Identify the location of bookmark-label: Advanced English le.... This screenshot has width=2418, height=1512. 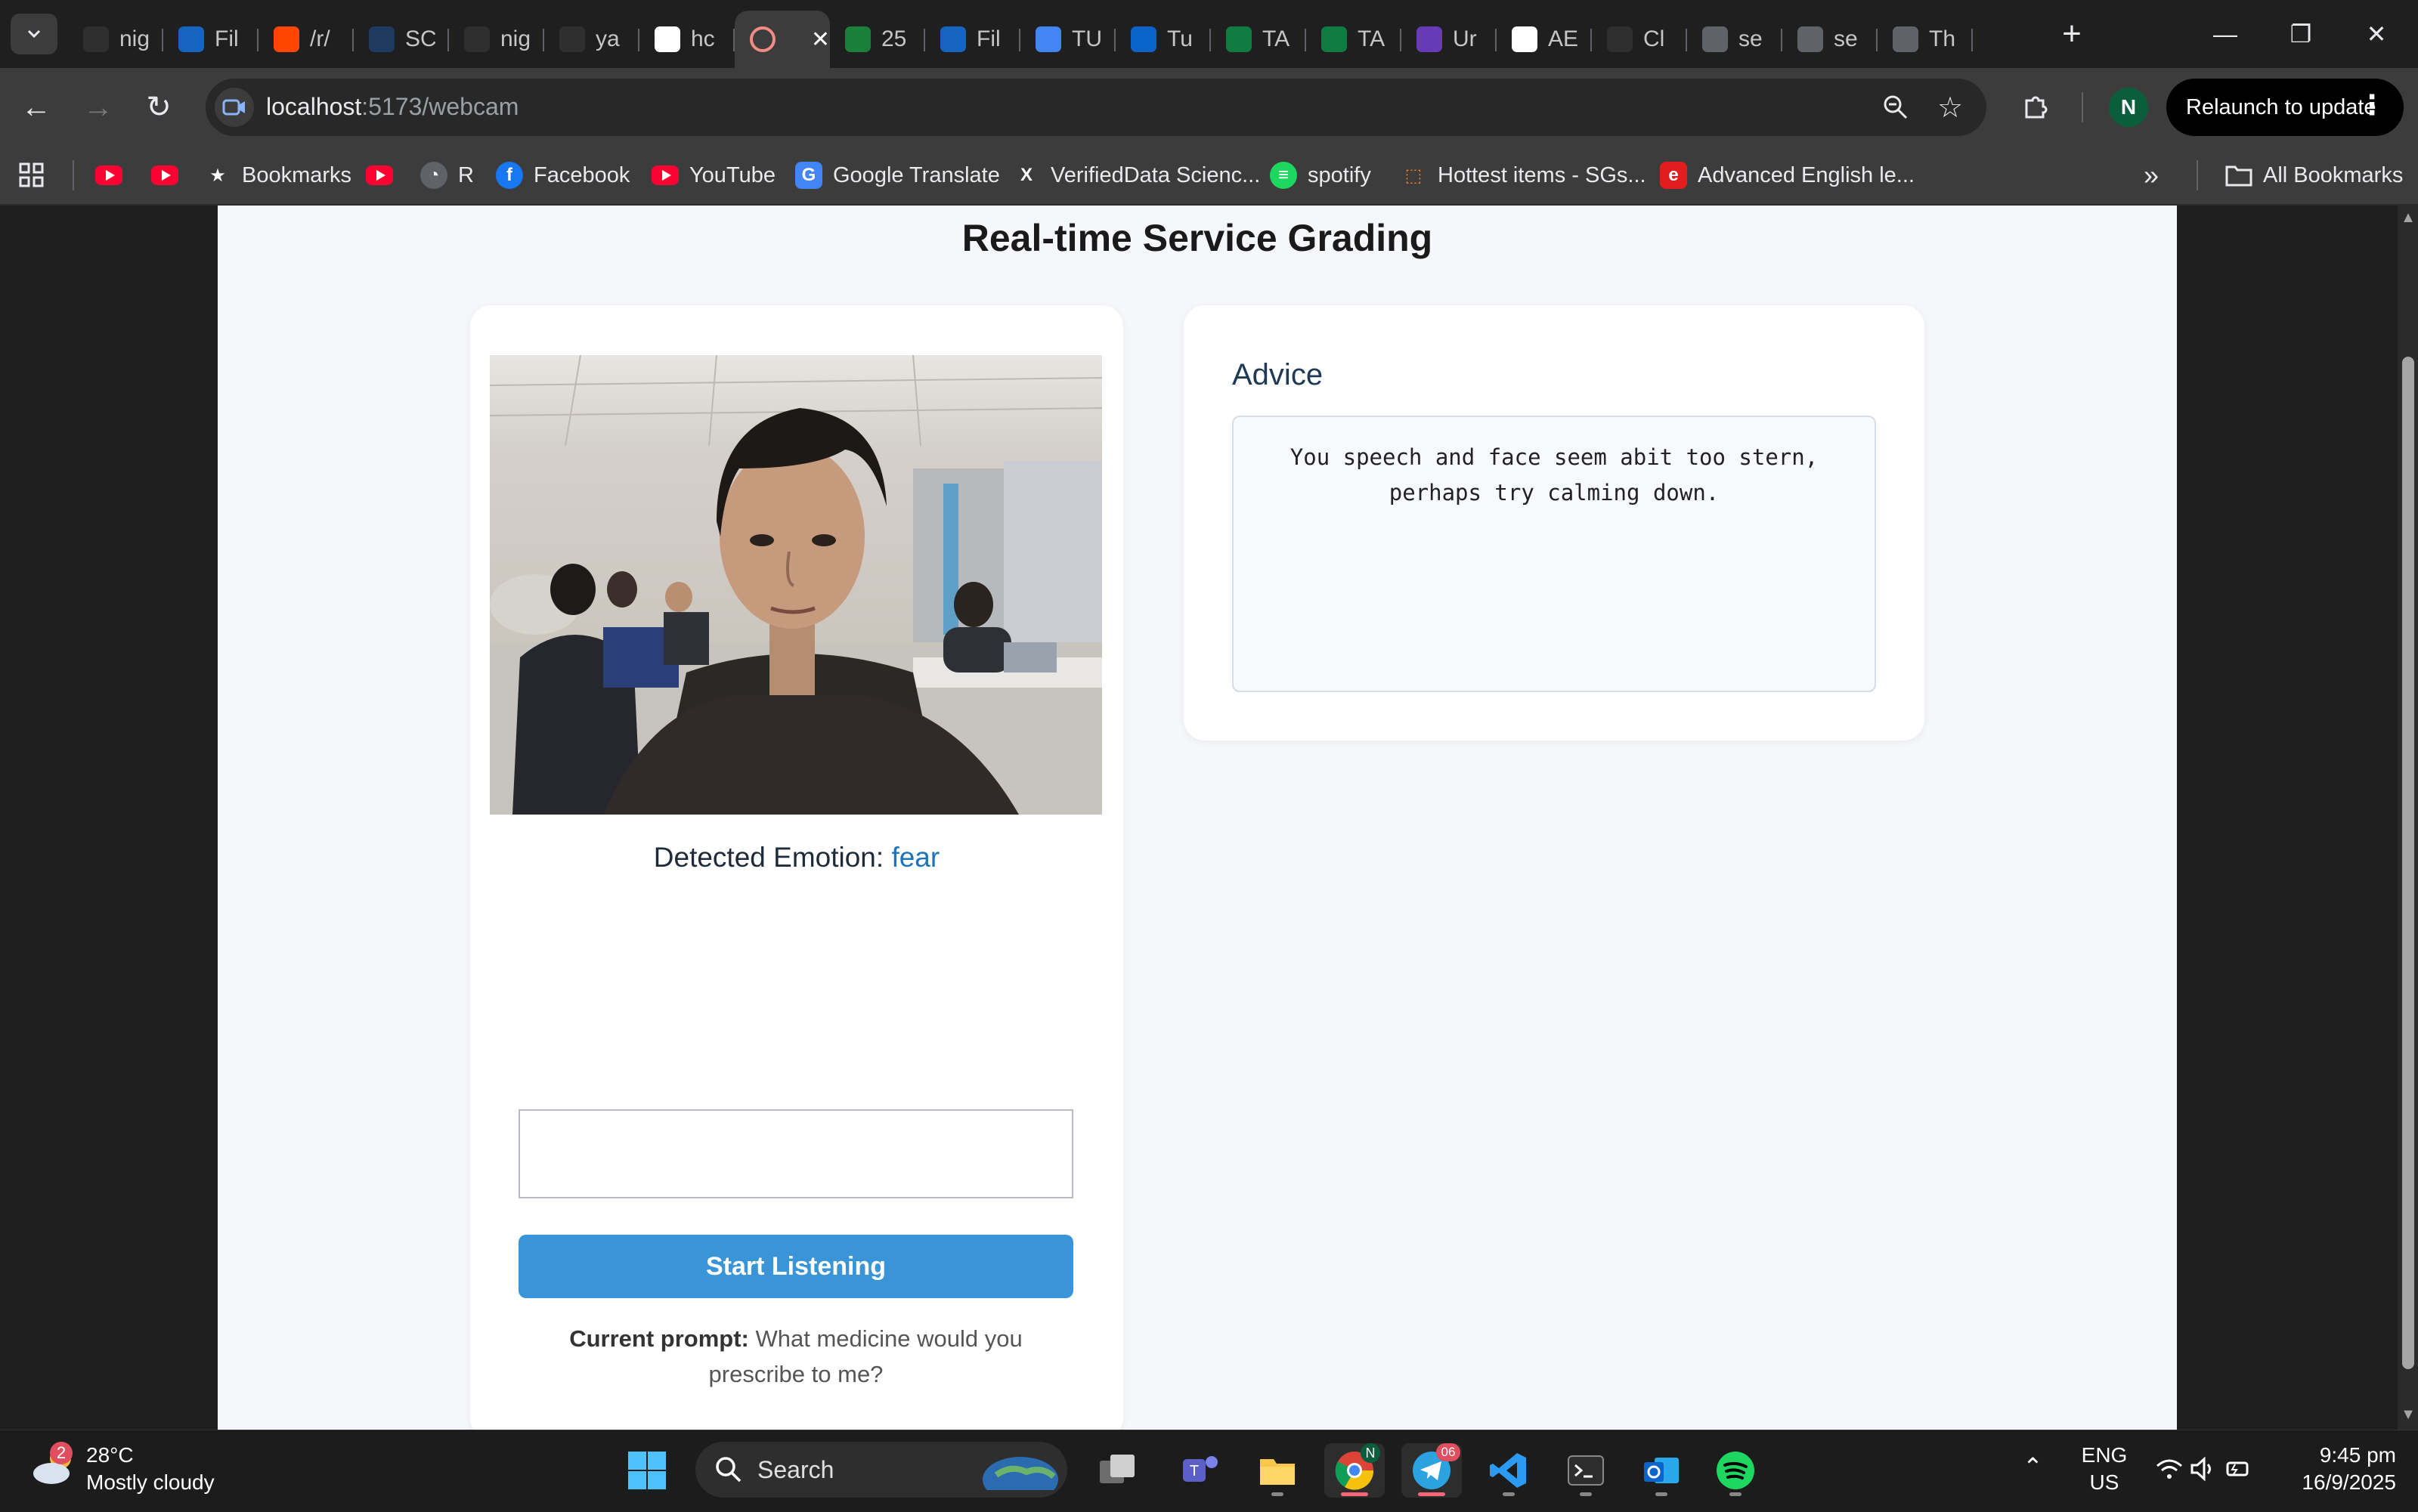
(1807, 174).